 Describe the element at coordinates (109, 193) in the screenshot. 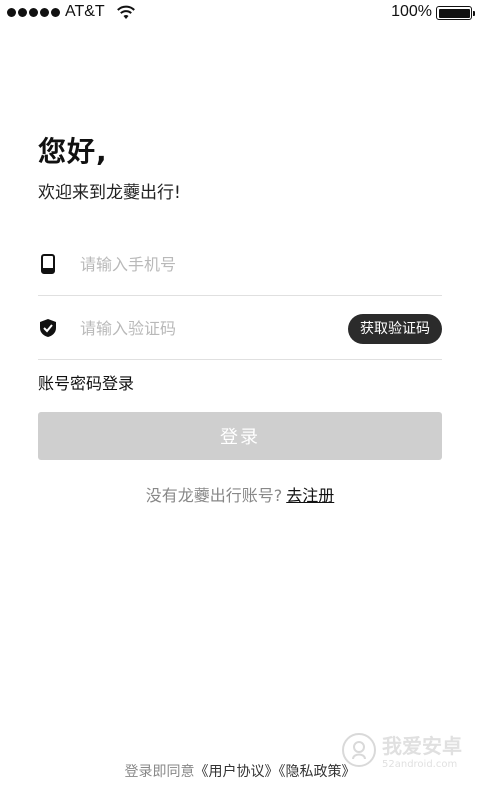

I see `greeting-subtitle: 欢迎来到龙虁出行!` at that location.